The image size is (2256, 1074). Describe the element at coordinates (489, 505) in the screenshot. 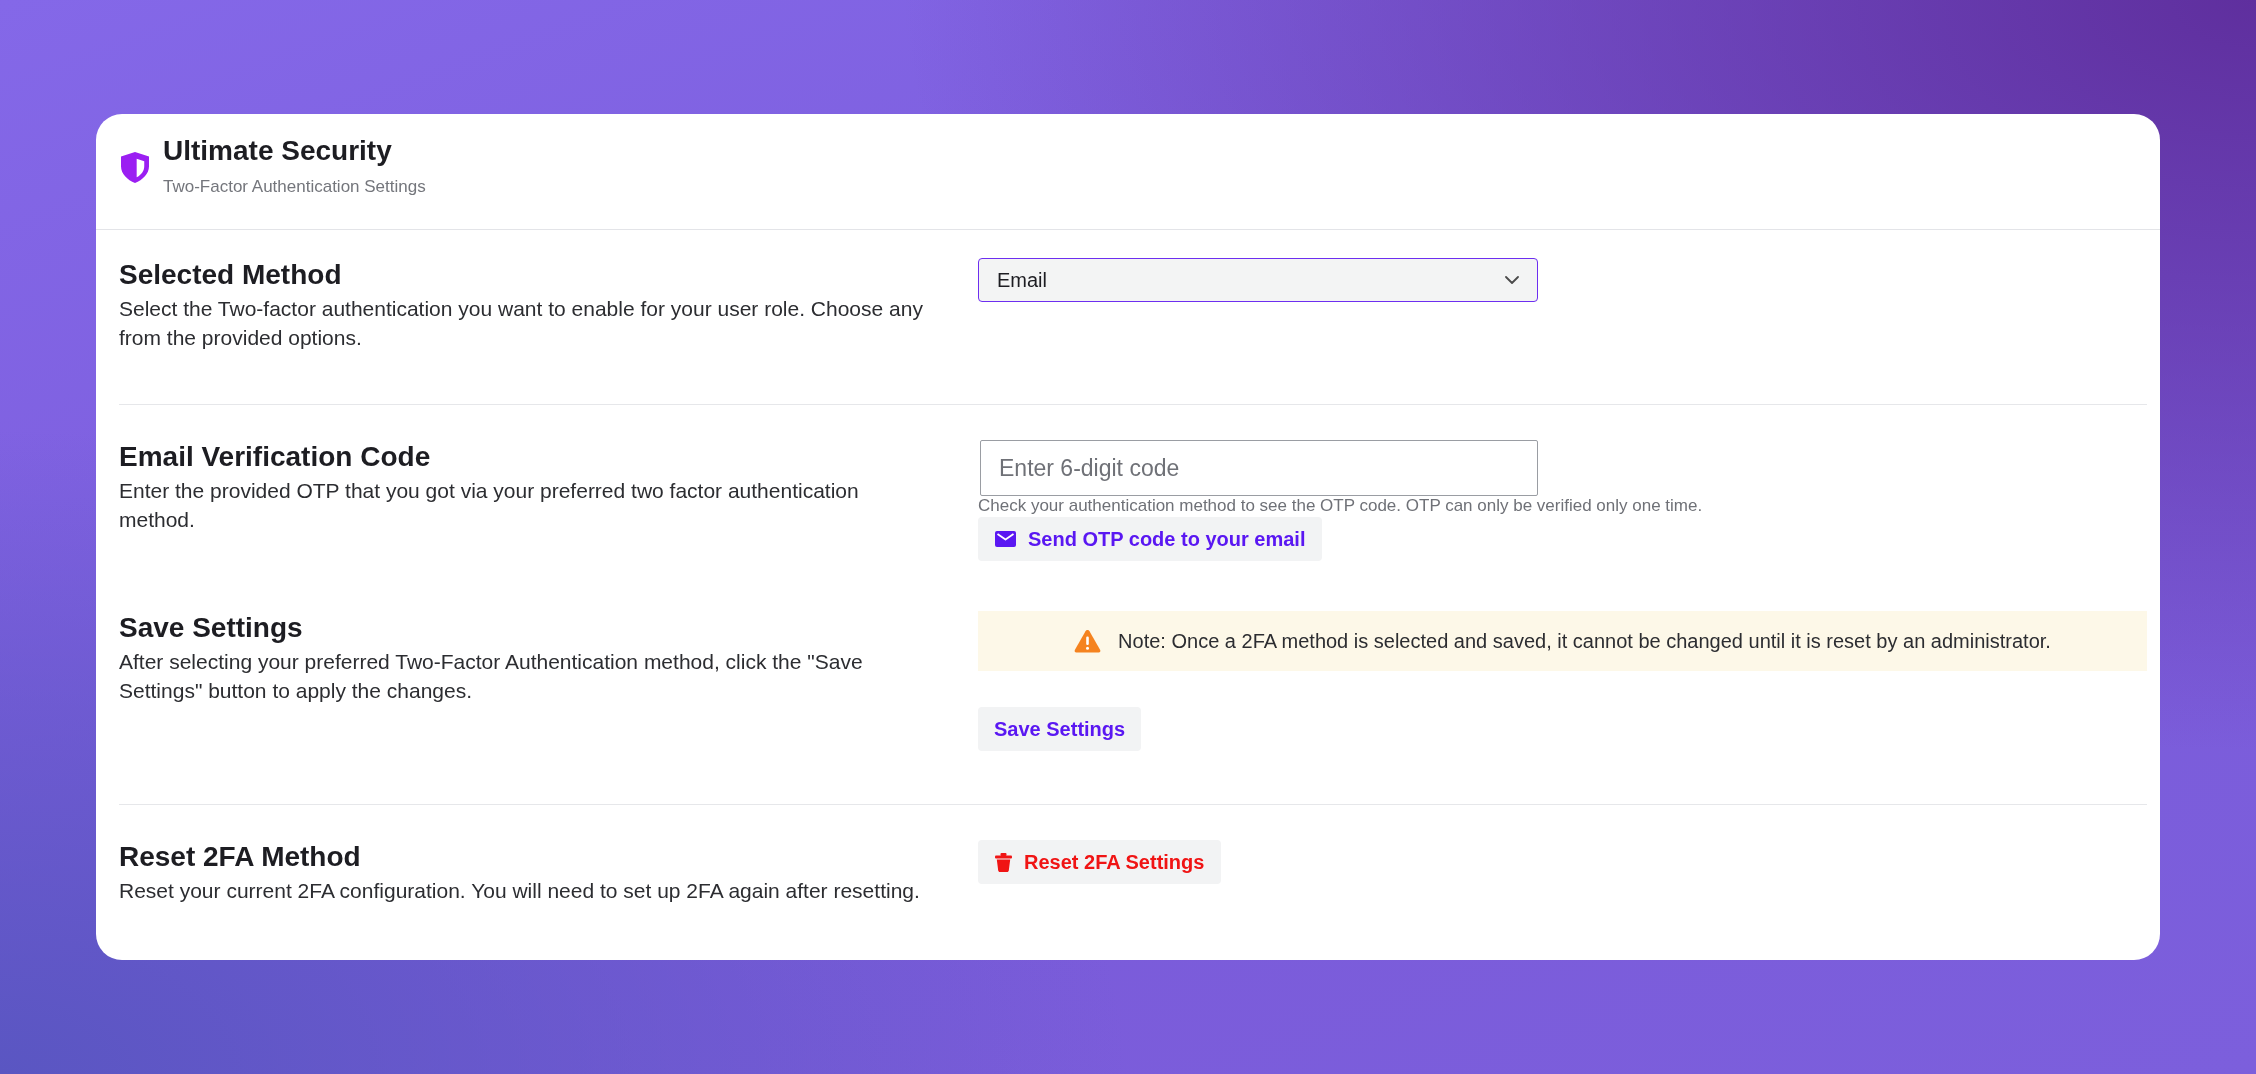

I see `section-description: Enter the provided OTP that you got via your preferred two factor authentication method.` at that location.